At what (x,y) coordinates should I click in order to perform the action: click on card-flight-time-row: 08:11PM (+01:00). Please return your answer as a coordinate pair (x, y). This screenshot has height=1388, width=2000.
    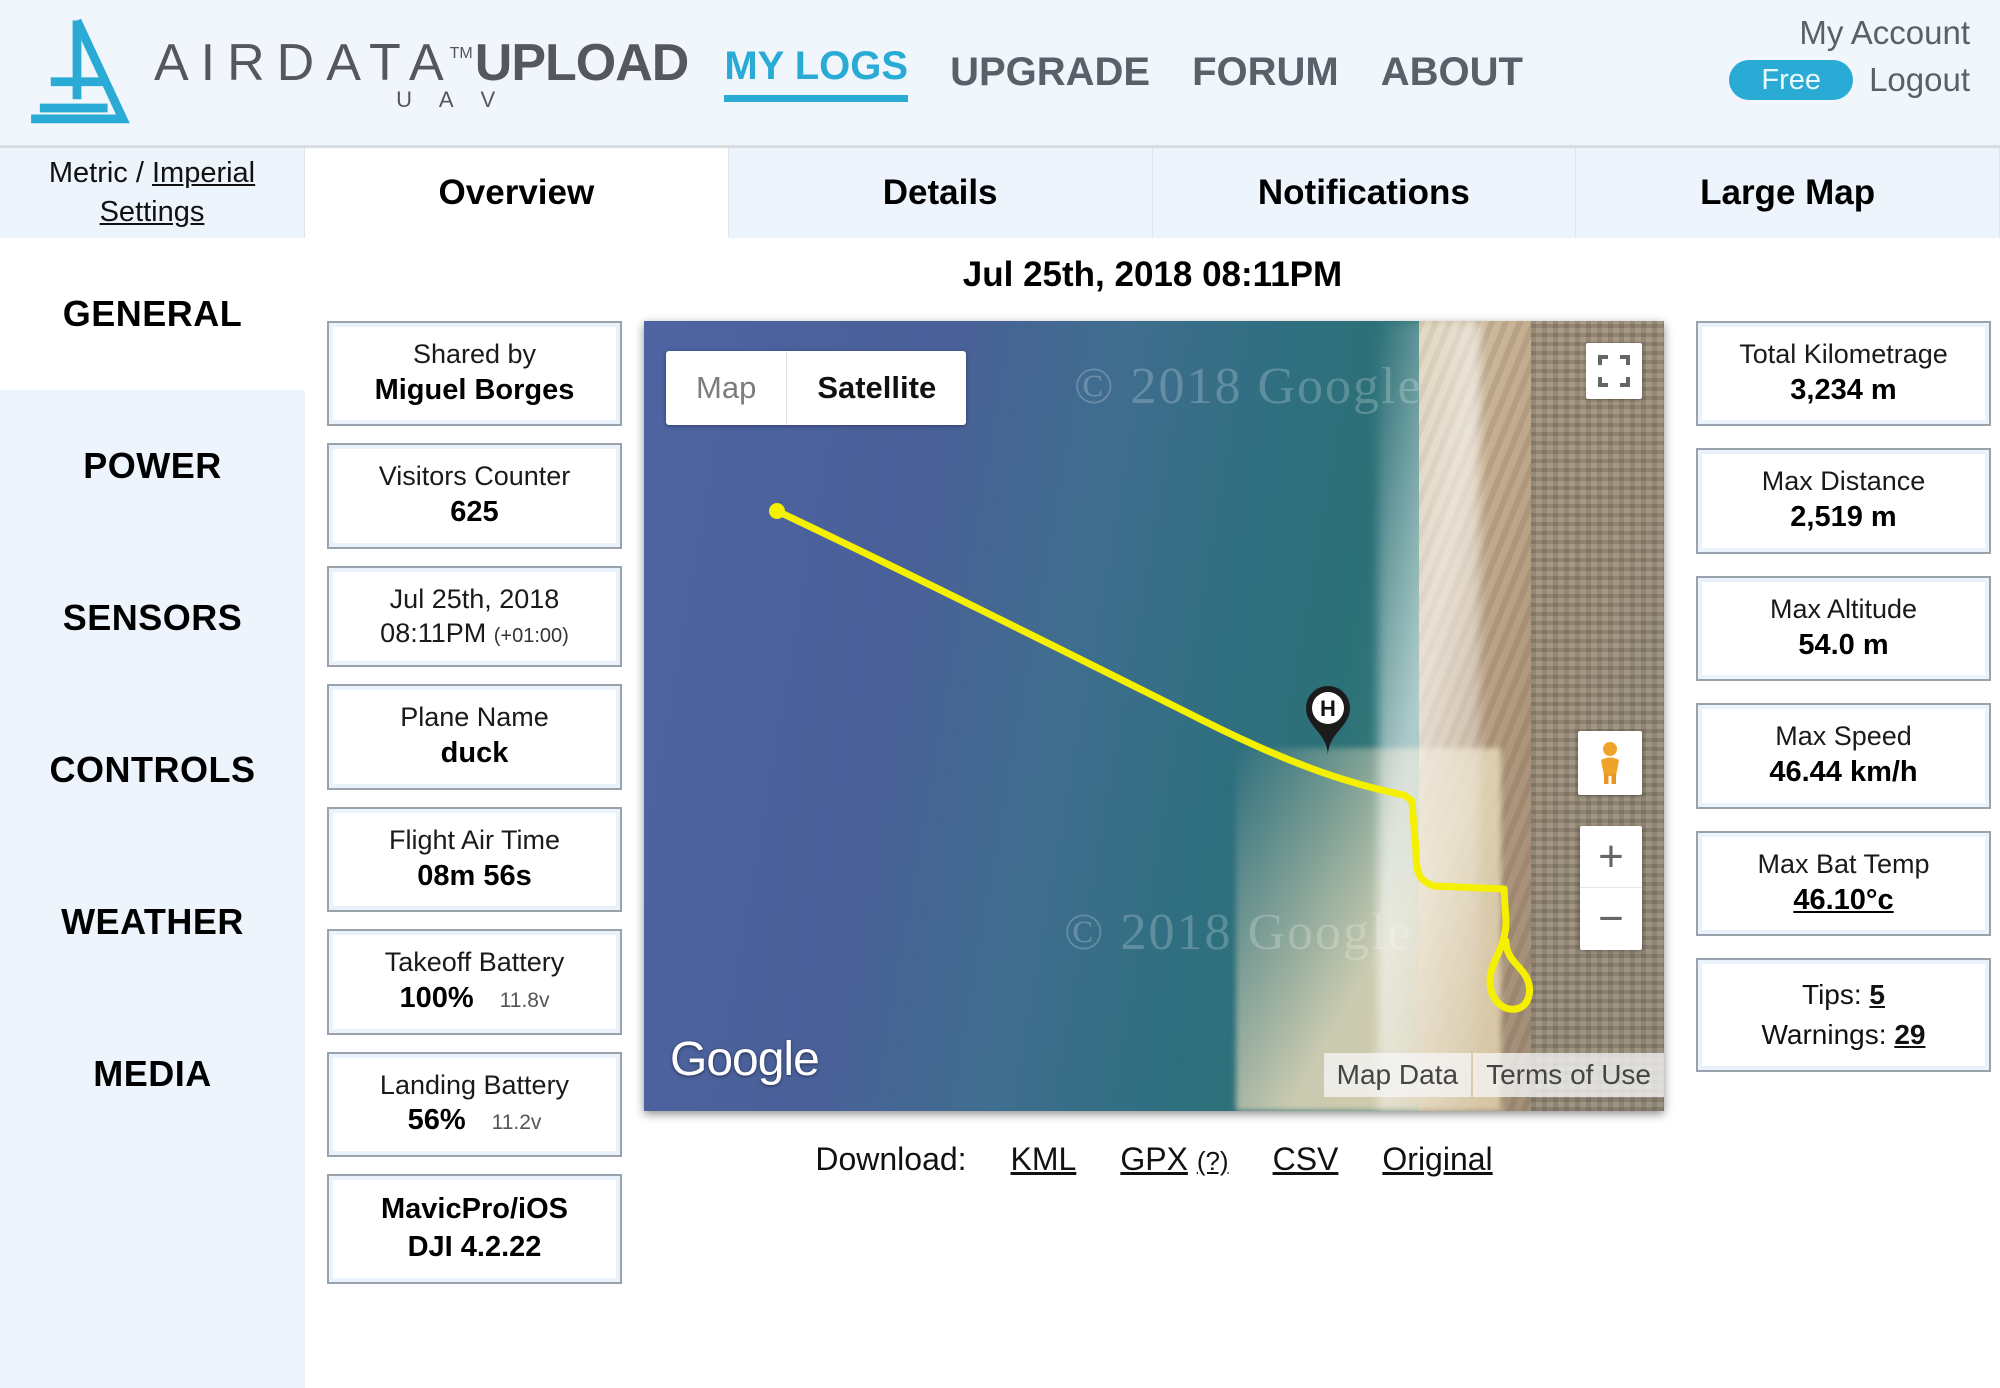
    Looking at the image, I should click on (474, 634).